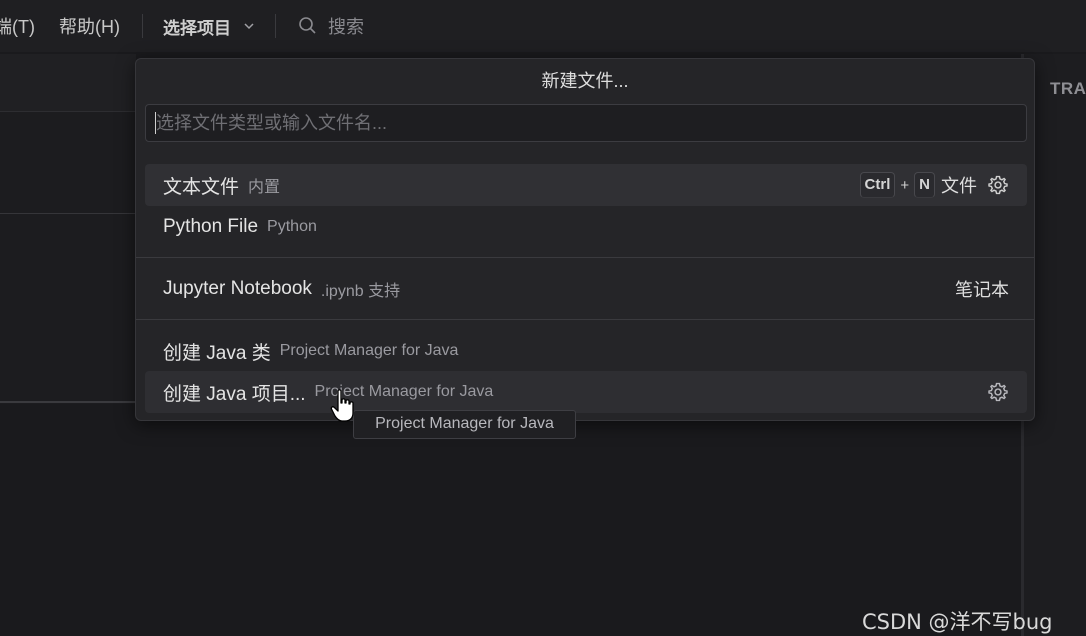 The width and height of the screenshot is (1086, 636). What do you see at coordinates (877, 185) in the screenshot?
I see `keybinding-key: Ctrl` at bounding box center [877, 185].